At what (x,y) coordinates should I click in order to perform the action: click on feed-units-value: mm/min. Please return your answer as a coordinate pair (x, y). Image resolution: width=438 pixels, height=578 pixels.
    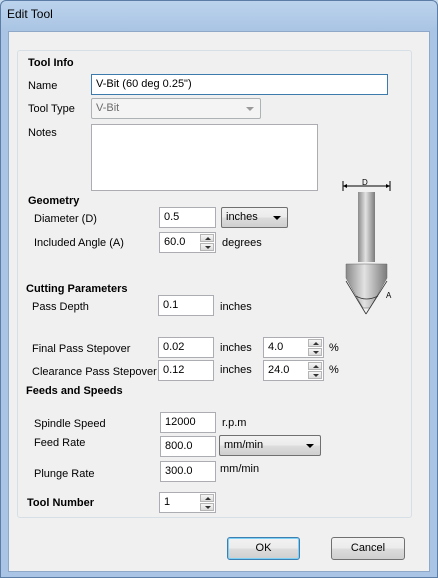
    Looking at the image, I should click on (244, 445).